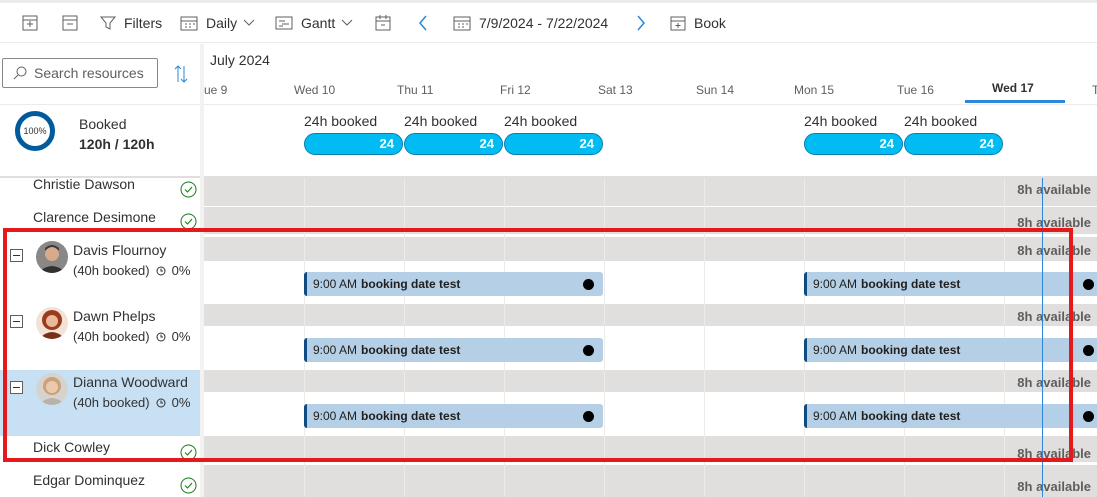 The height and width of the screenshot is (497, 1097). Describe the element at coordinates (678, 23) in the screenshot. I see `book-icon` at that location.